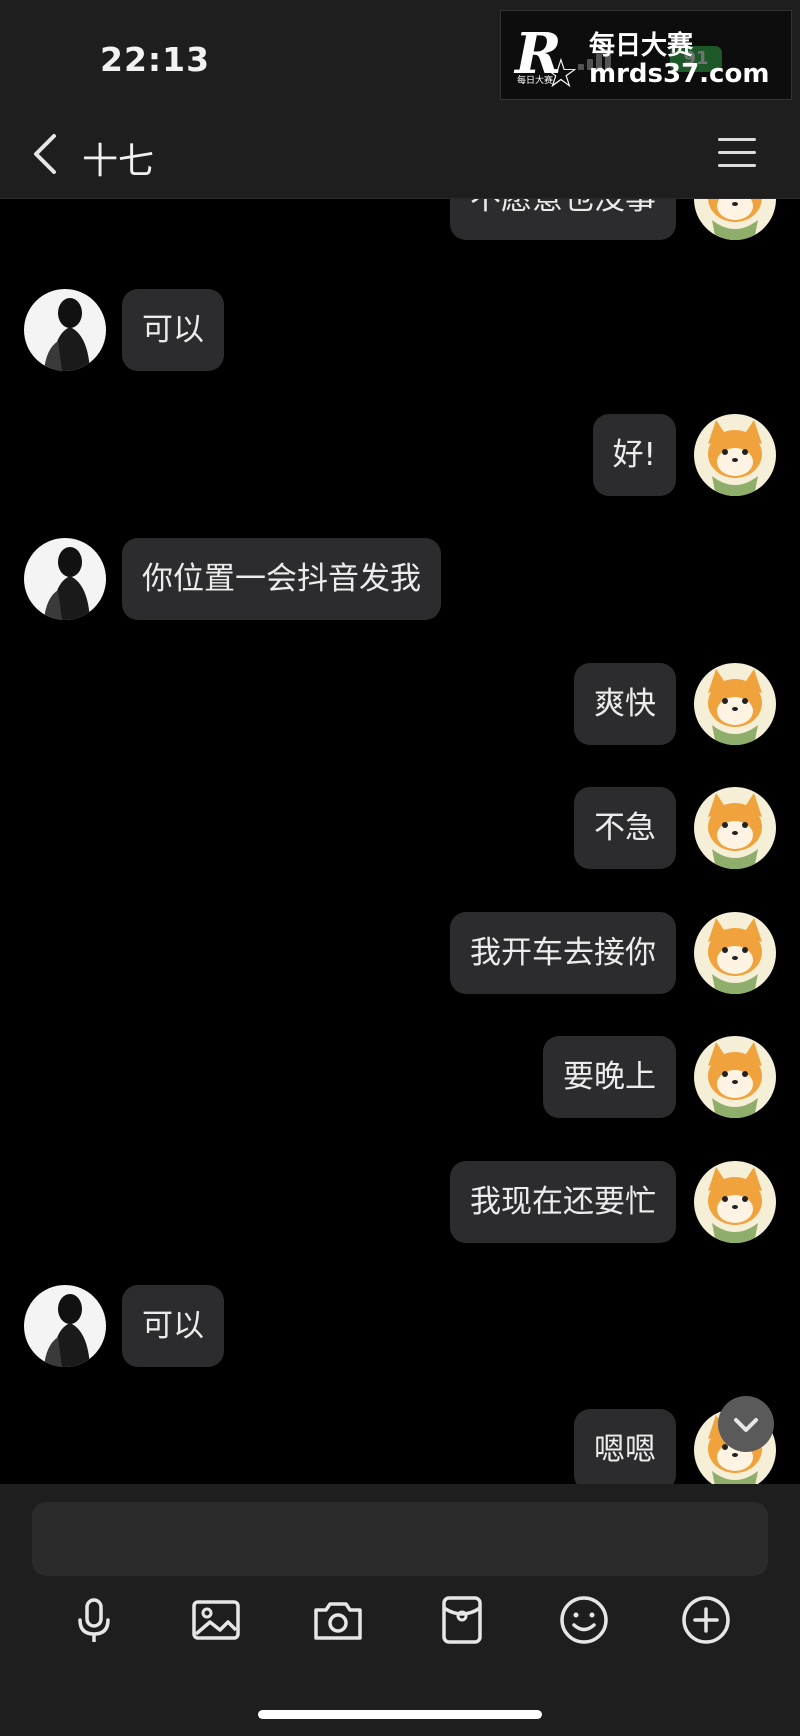 This screenshot has width=800, height=1736. What do you see at coordinates (462, 1620) in the screenshot?
I see `red-packet-icon` at bounding box center [462, 1620].